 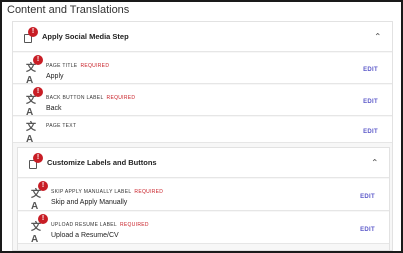 I want to click on field-value: Apply, so click(x=55, y=76).